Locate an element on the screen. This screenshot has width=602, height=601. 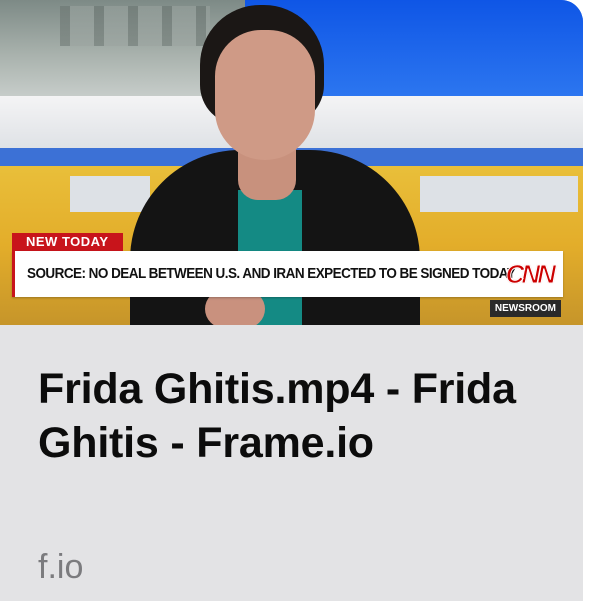
speaker-face is located at coordinates (265, 95).